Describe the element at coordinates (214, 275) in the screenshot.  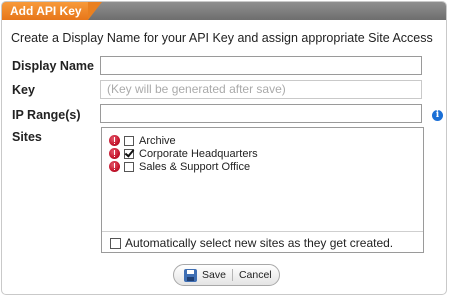
I see `save-label: Save` at that location.